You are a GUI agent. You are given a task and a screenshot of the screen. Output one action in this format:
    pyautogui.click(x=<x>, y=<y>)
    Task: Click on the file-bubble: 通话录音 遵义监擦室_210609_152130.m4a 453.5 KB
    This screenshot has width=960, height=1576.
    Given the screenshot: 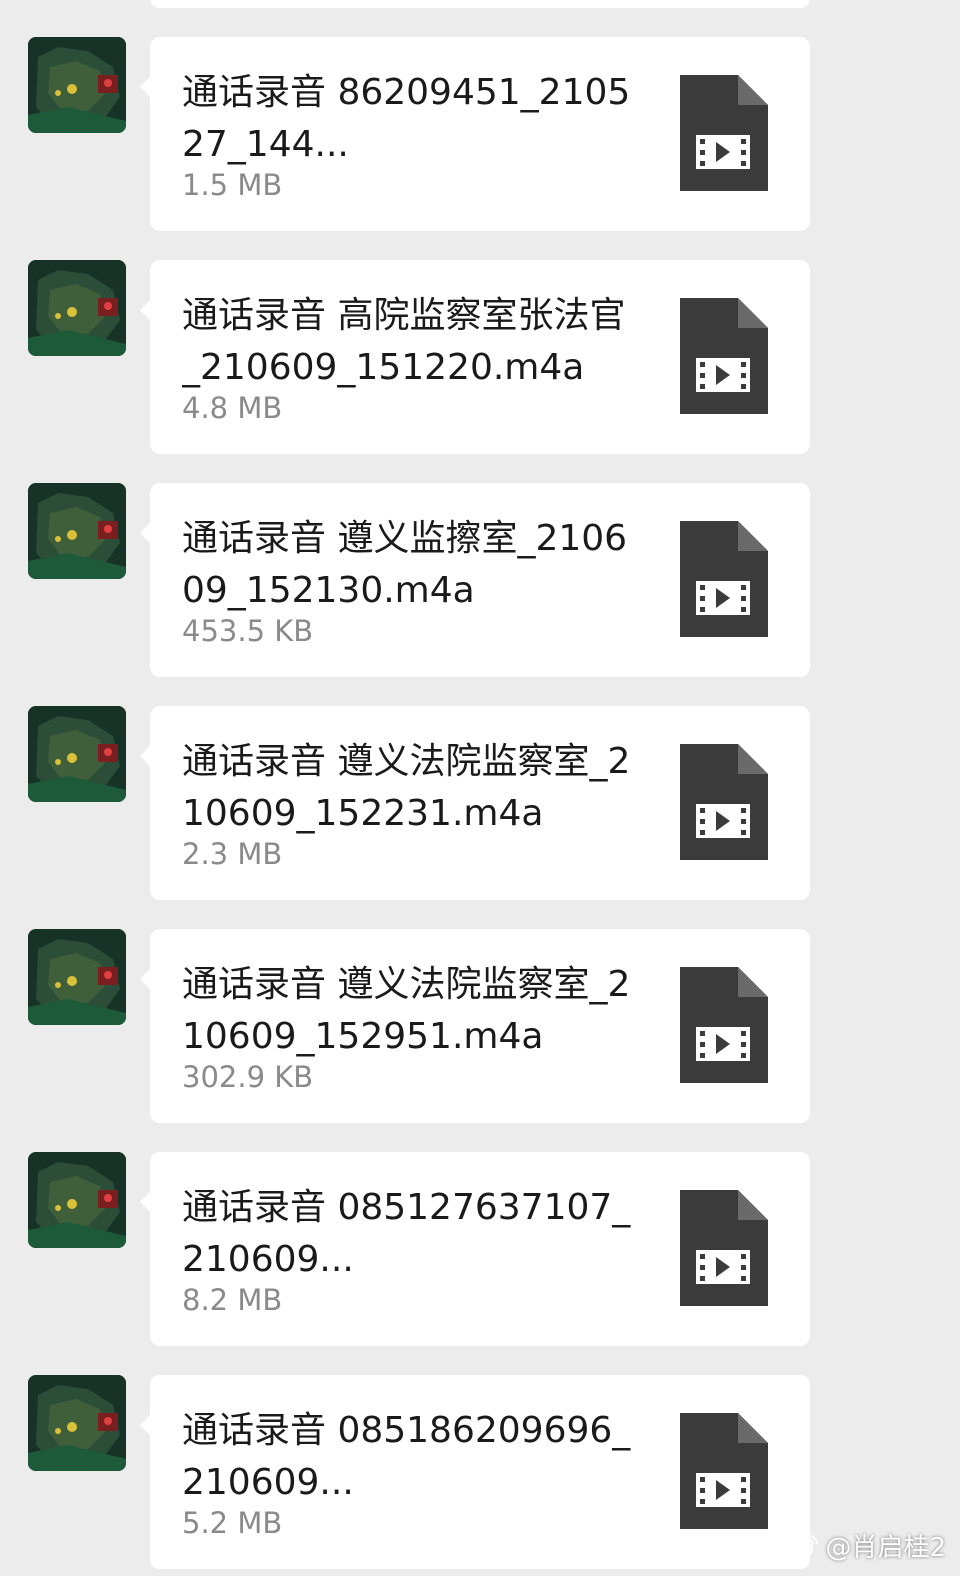 What is the action you would take?
    pyautogui.click(x=475, y=580)
    